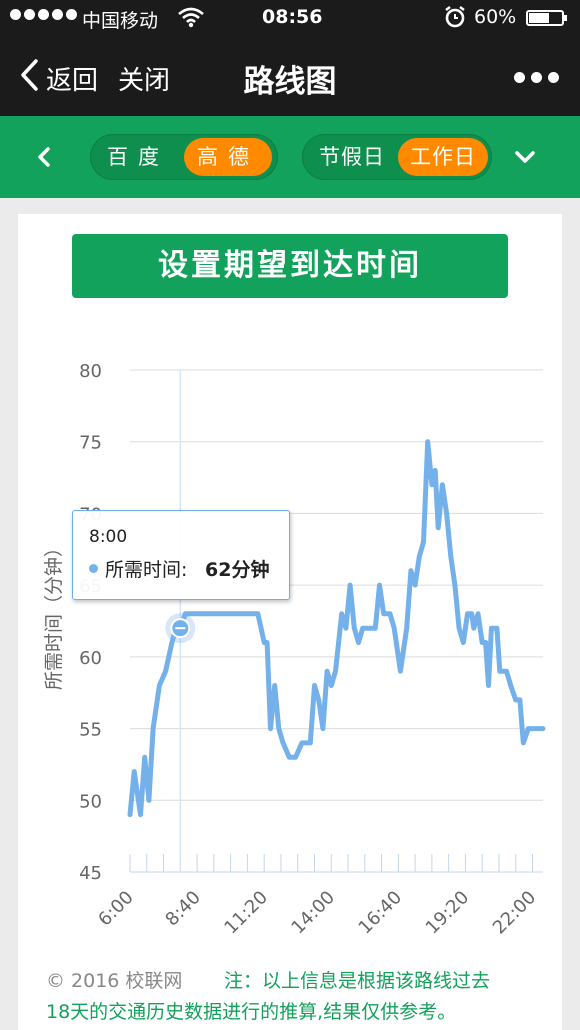 The height and width of the screenshot is (1030, 580). Describe the element at coordinates (546, 18) in the screenshot. I see `battery-icon` at that location.